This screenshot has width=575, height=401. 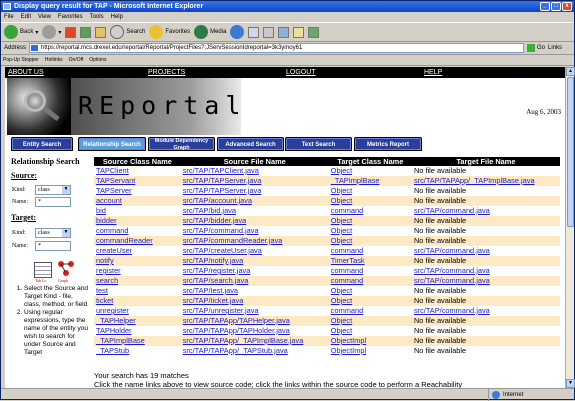 I want to click on menu-help: Help, so click(x=117, y=17).